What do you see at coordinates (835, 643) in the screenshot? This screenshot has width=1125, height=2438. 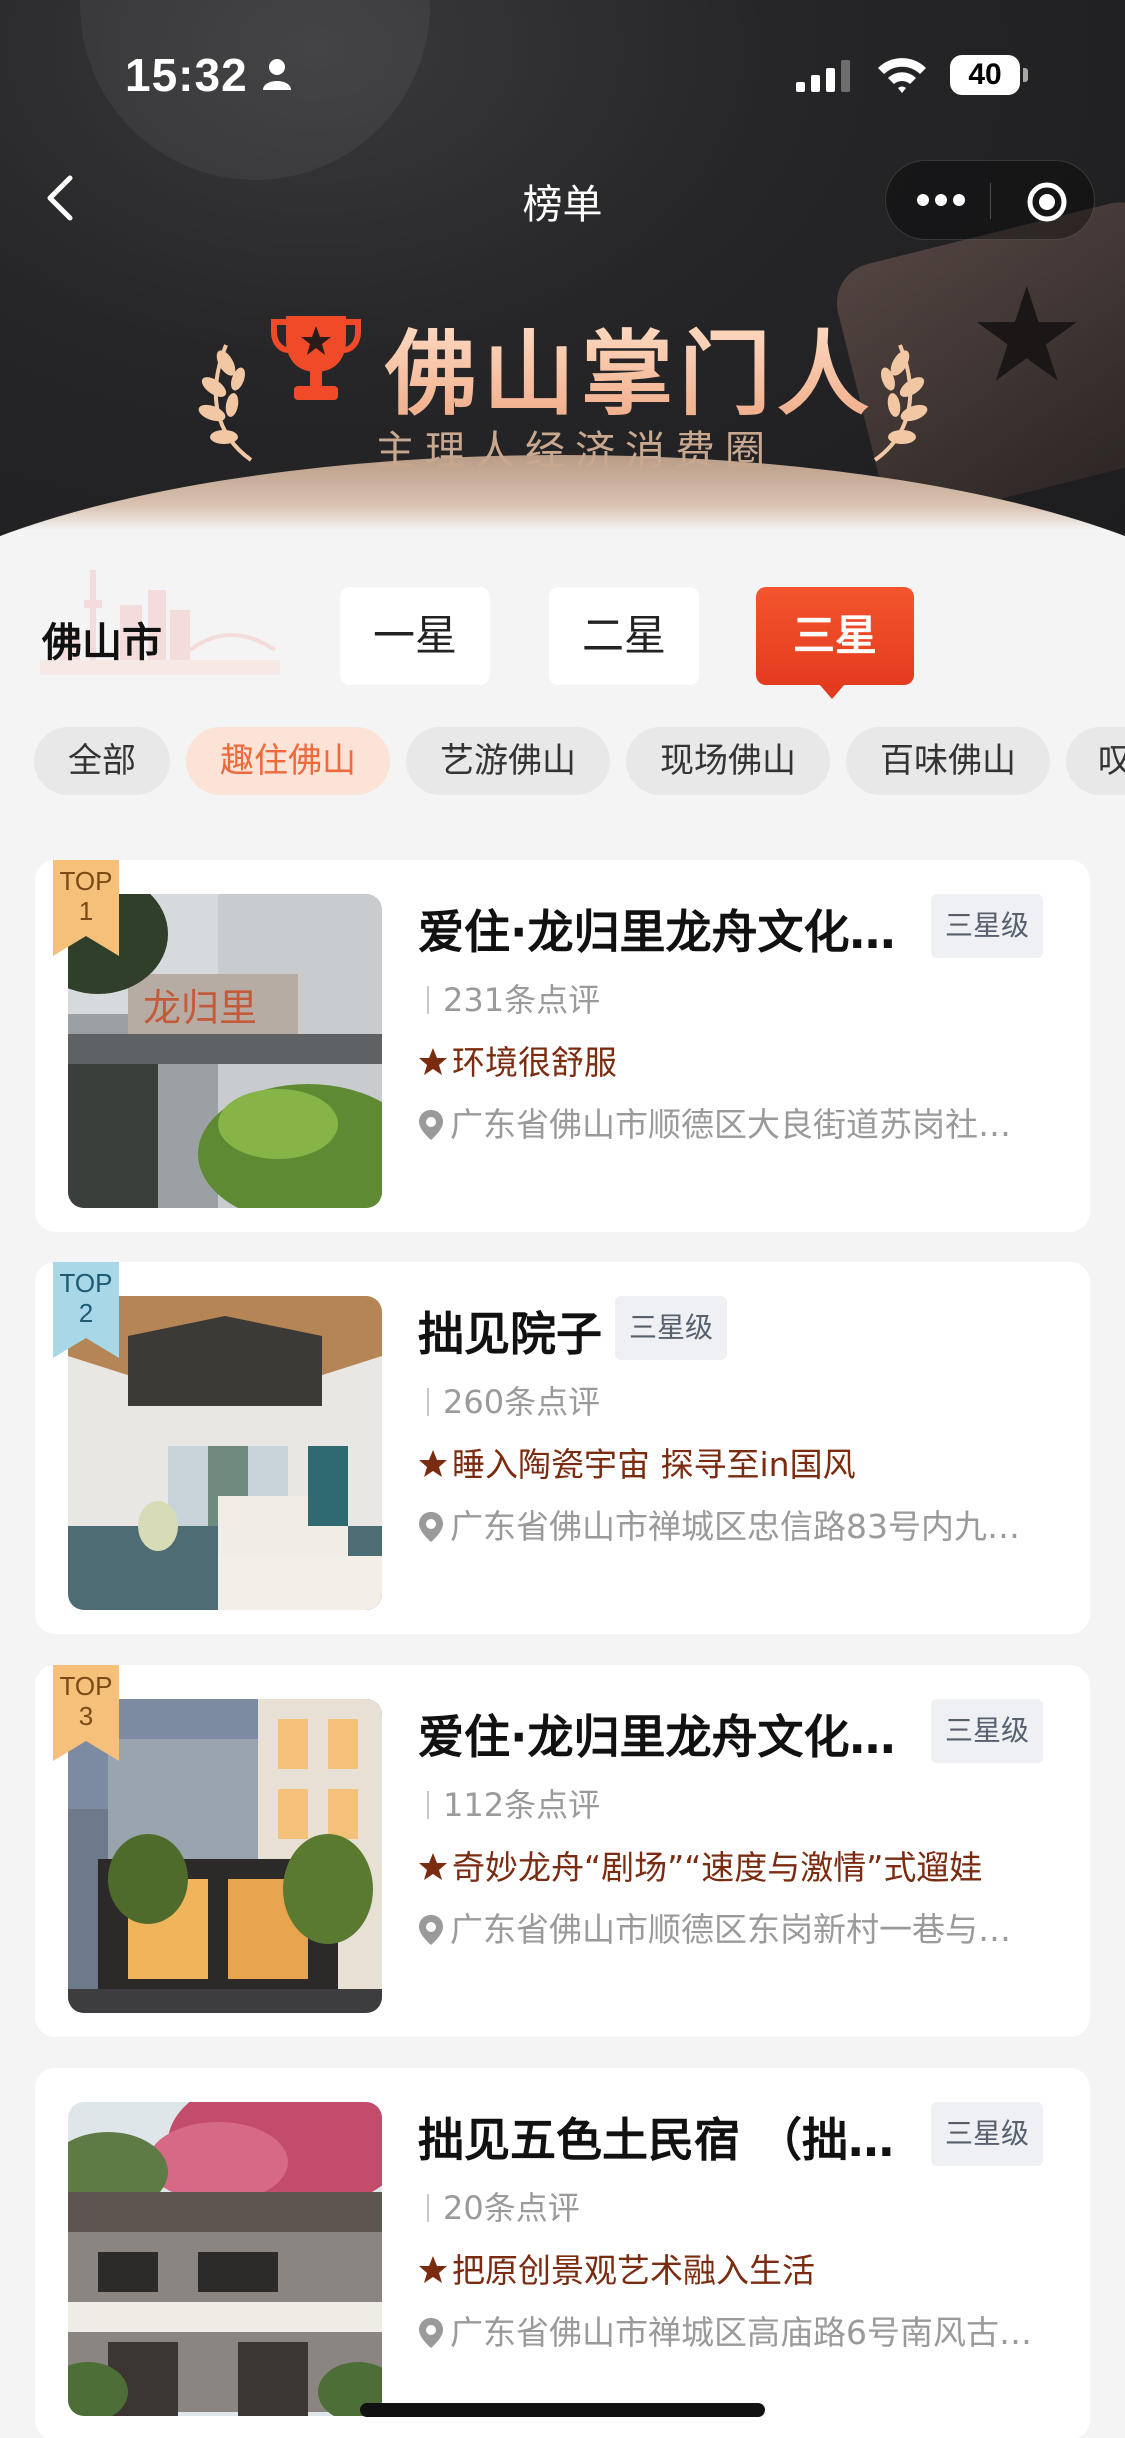 I see `tab-three-star: 三星` at bounding box center [835, 643].